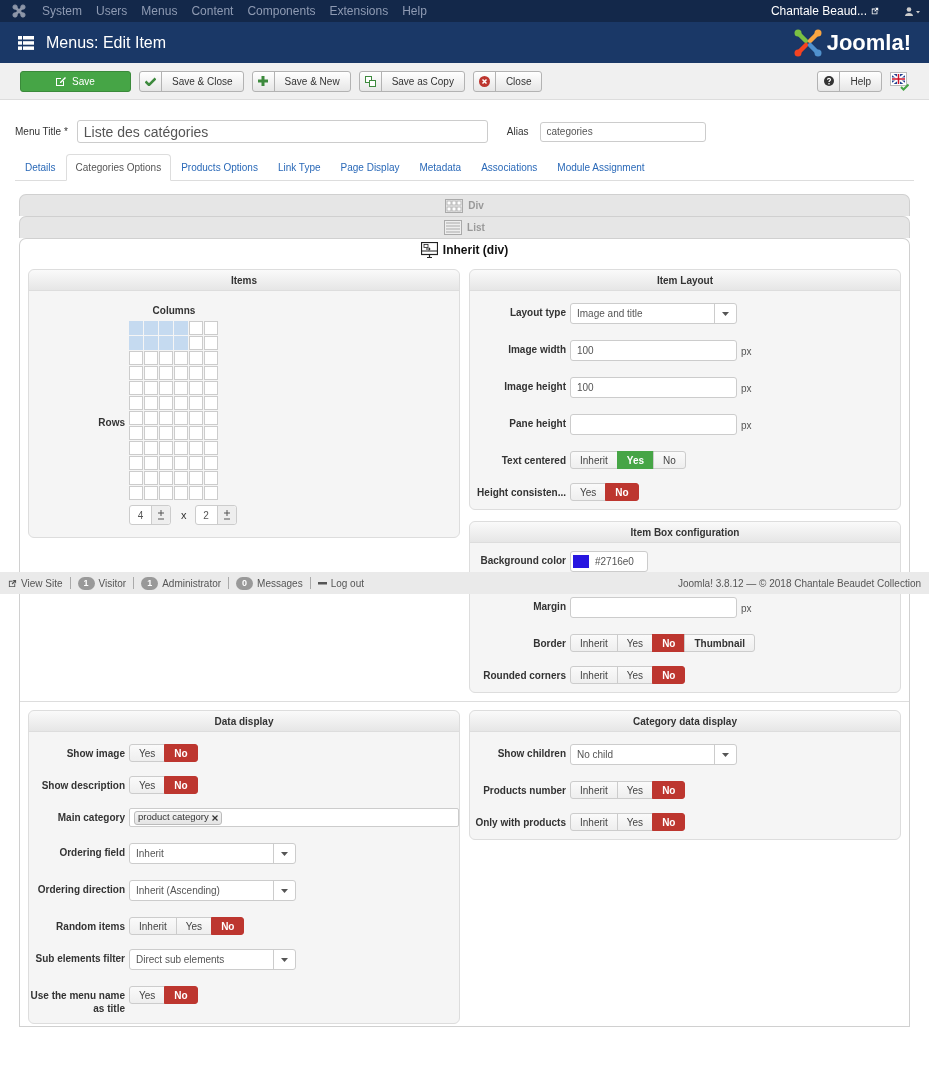 The width and height of the screenshot is (929, 1080). Describe the element at coordinates (112, 11) in the screenshot. I see `menu-item: Users` at that location.